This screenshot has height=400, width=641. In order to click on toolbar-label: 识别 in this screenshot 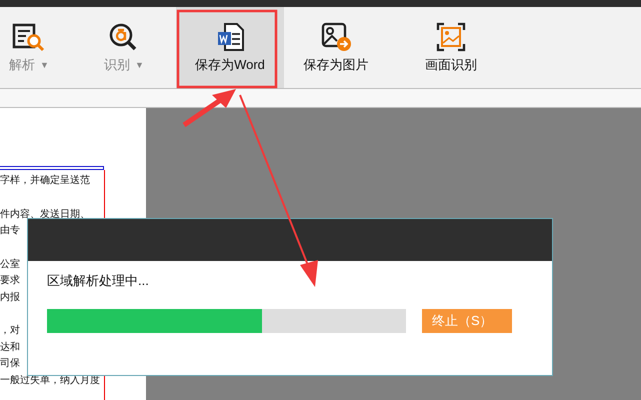, I will do `click(117, 65)`.